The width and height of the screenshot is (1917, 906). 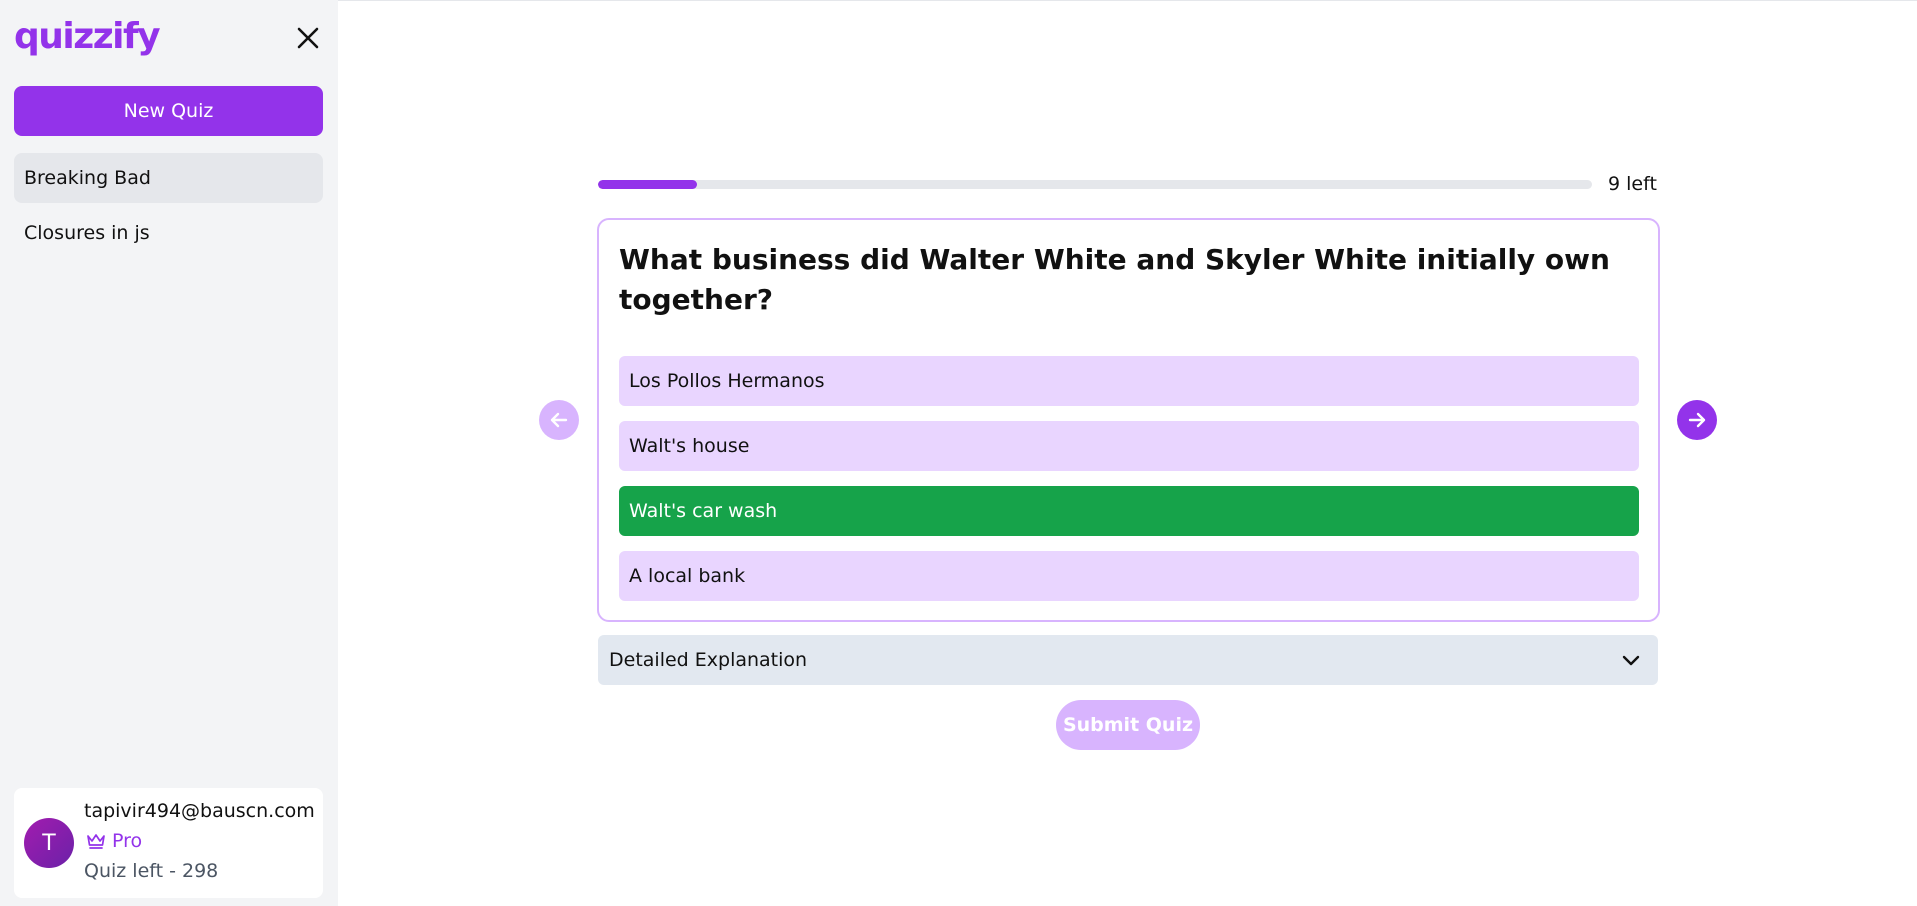 What do you see at coordinates (1128, 725) in the screenshot?
I see `submit-quiz-button: Submit Quiz` at bounding box center [1128, 725].